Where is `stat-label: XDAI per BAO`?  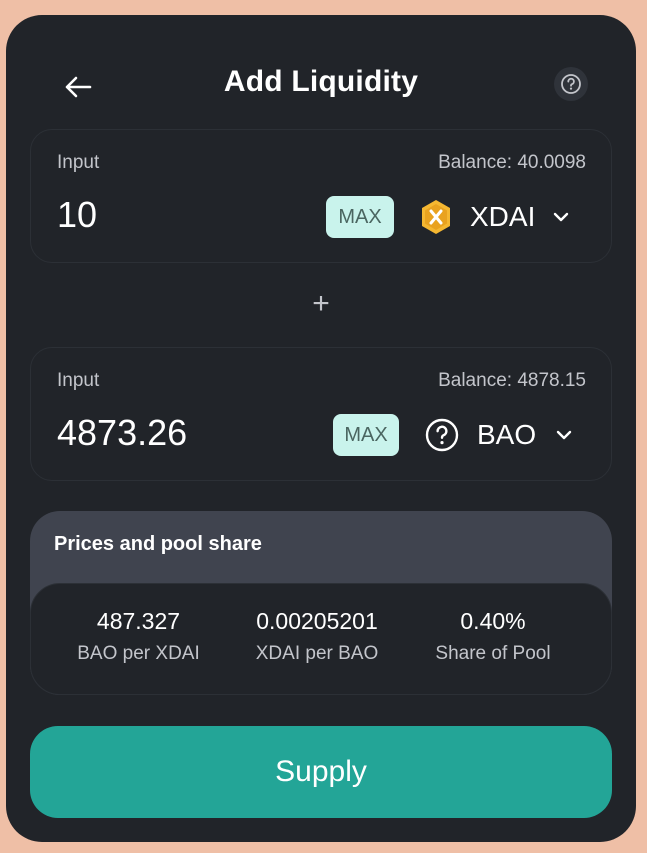
stat-label: XDAI per BAO is located at coordinates (317, 653).